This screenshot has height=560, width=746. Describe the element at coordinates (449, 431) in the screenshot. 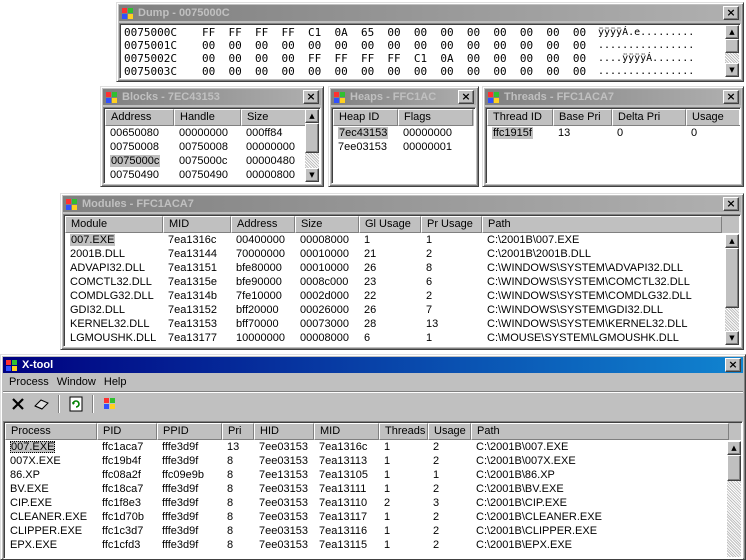

I see `process-column-header: Usage` at that location.